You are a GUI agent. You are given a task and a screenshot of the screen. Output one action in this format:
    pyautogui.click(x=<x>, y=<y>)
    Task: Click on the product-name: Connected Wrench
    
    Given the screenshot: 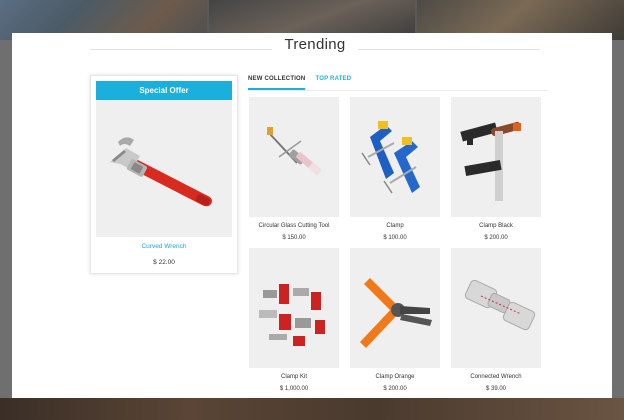 What is the action you would take?
    pyautogui.click(x=496, y=377)
    